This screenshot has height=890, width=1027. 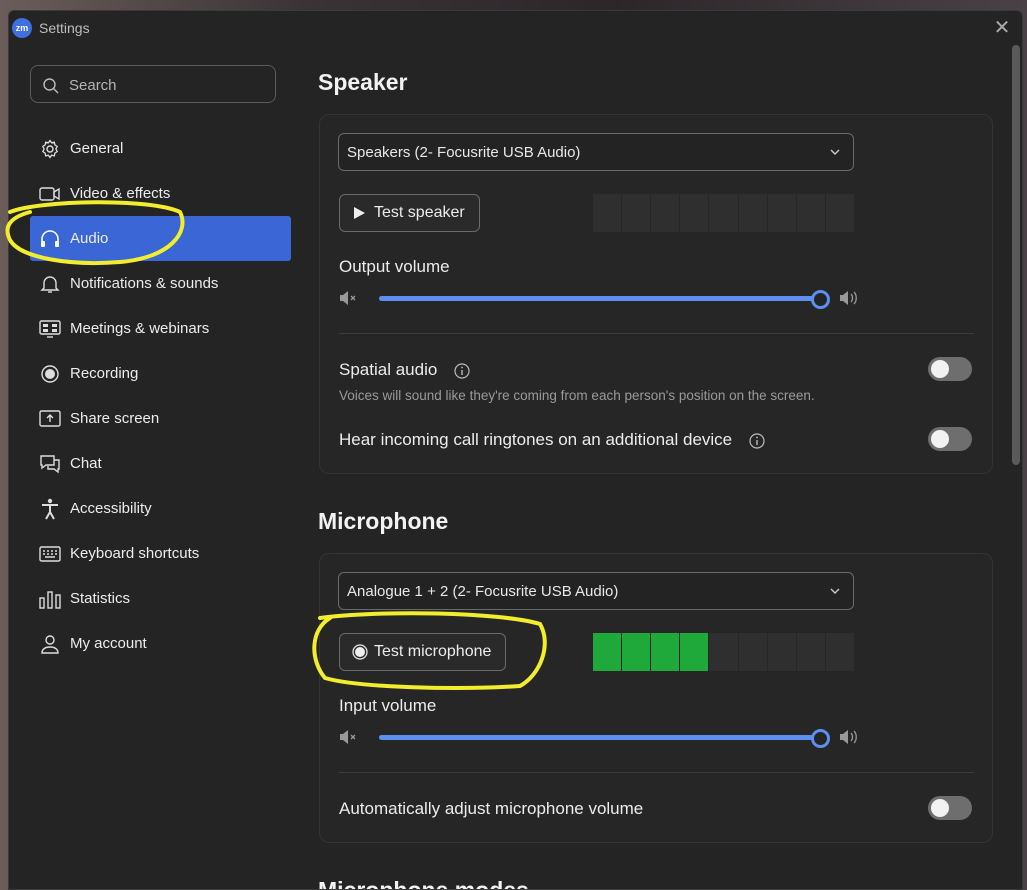 What do you see at coordinates (120, 193) in the screenshot?
I see `sidebar-item-label: Video & effects` at bounding box center [120, 193].